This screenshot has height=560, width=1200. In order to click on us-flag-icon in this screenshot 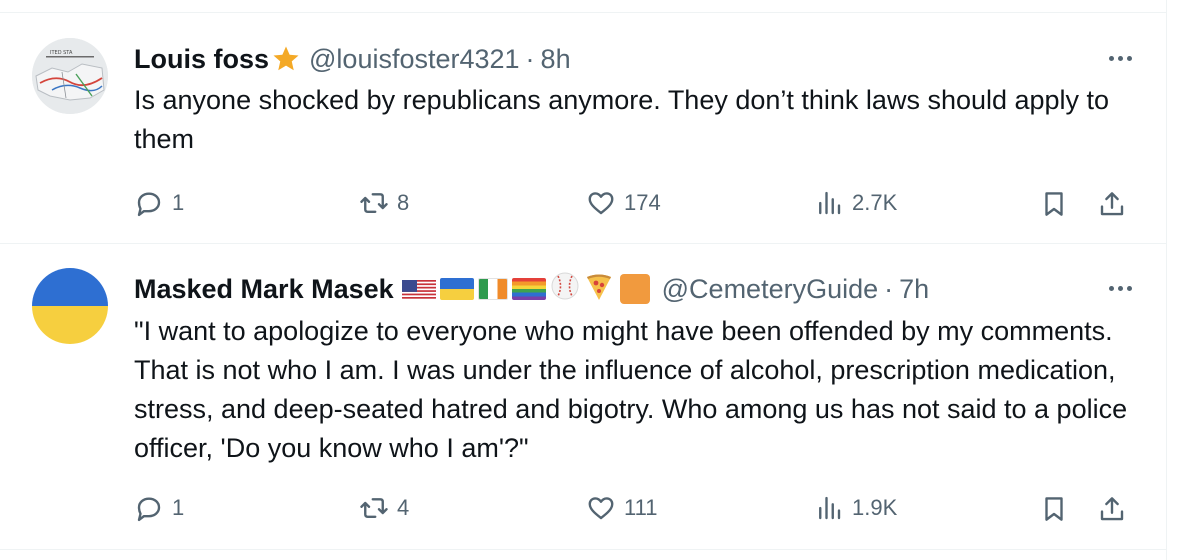, I will do `click(418, 289)`.